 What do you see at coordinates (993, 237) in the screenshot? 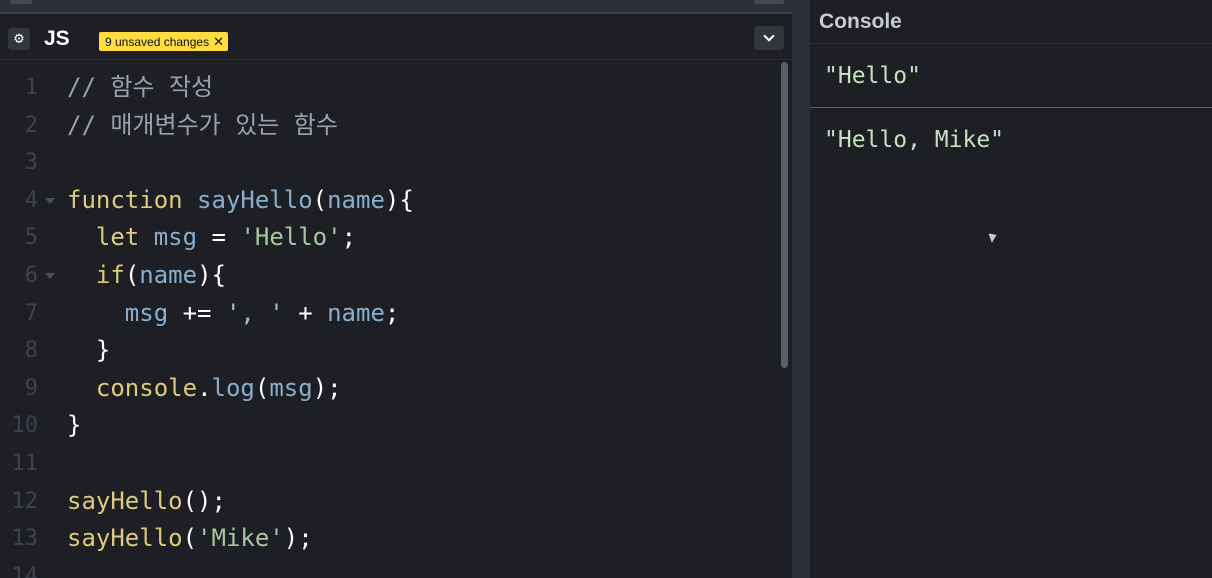
I see `mouse-cursor-icon` at bounding box center [993, 237].